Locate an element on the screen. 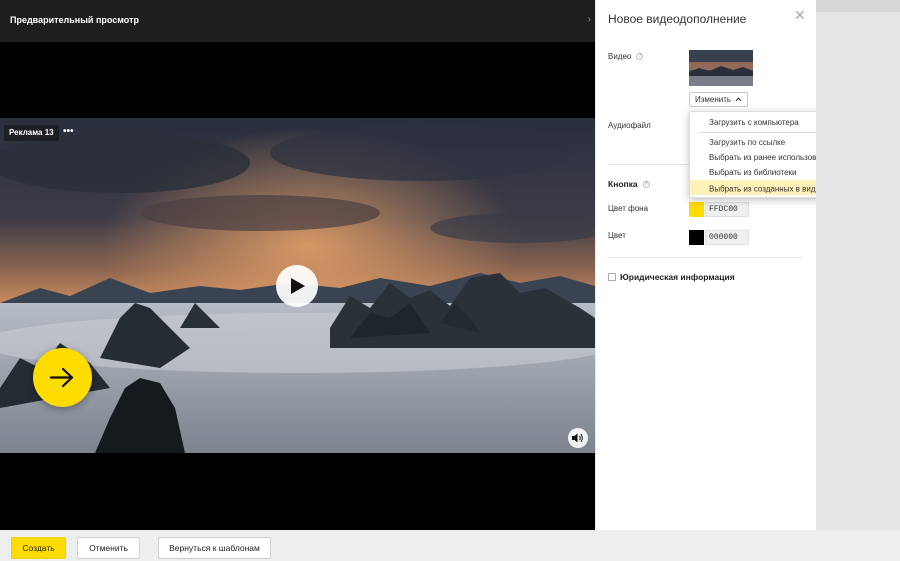 The image size is (900, 561). background-strip is located at coordinates (858, 6).